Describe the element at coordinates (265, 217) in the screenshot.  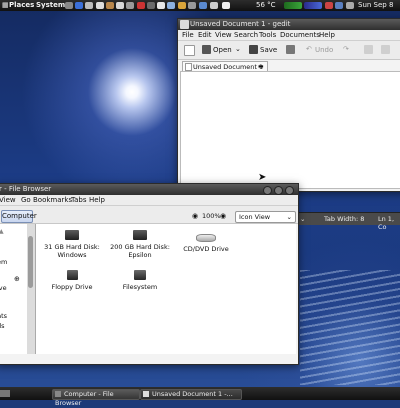
I see `view-mode-select: Icon View ⌄` at that location.